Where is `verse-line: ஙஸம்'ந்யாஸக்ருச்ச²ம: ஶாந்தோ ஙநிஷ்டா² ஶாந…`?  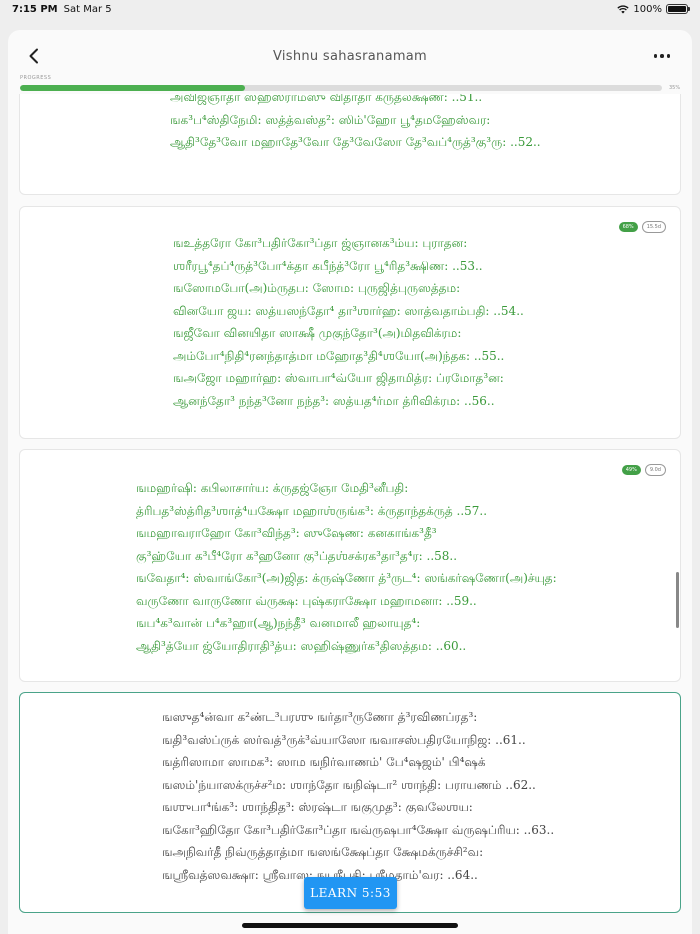 verse-line: ஙஸம்'ந்யாஸக்ருச்ச²ம: ஶாந்தோ ஙநிஷ்டா² ஶாந… is located at coordinates (349, 784).